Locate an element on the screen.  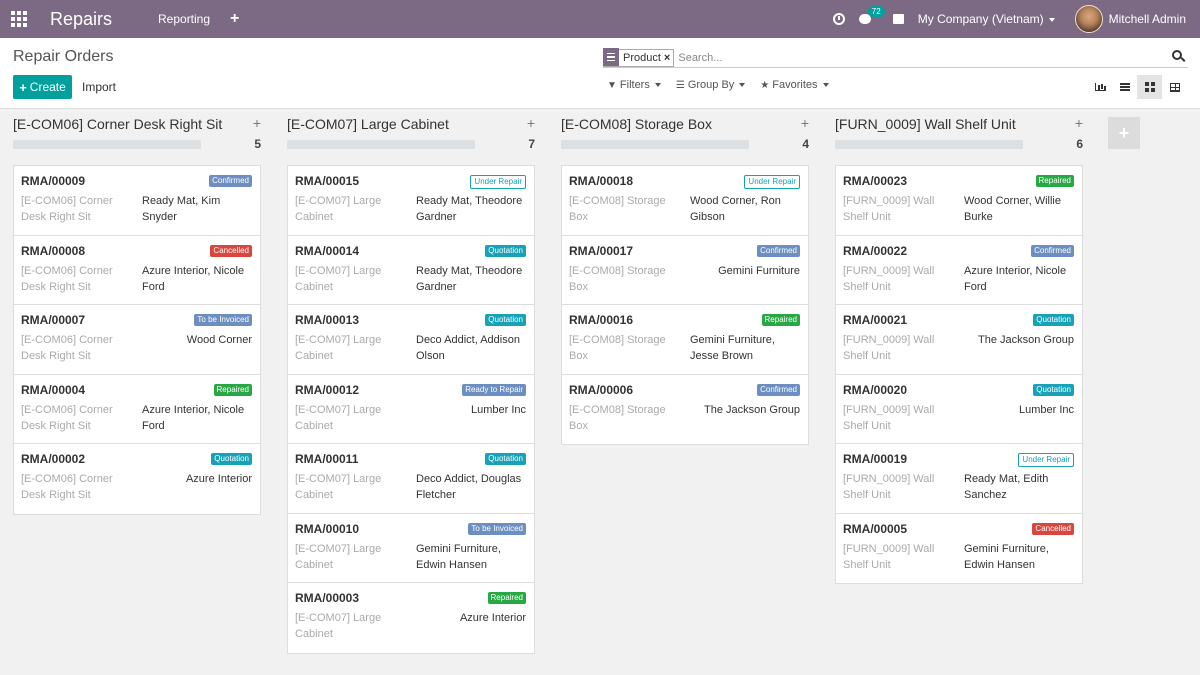
graph-view-button is located at coordinates (1099, 87).